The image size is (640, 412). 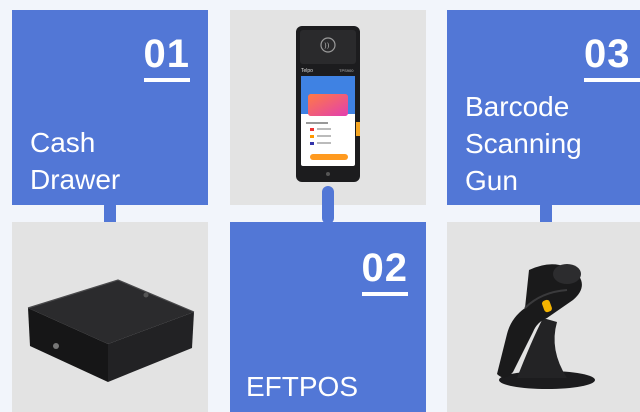 What do you see at coordinates (546, 326) in the screenshot?
I see `barcode-scanner-image` at bounding box center [546, 326].